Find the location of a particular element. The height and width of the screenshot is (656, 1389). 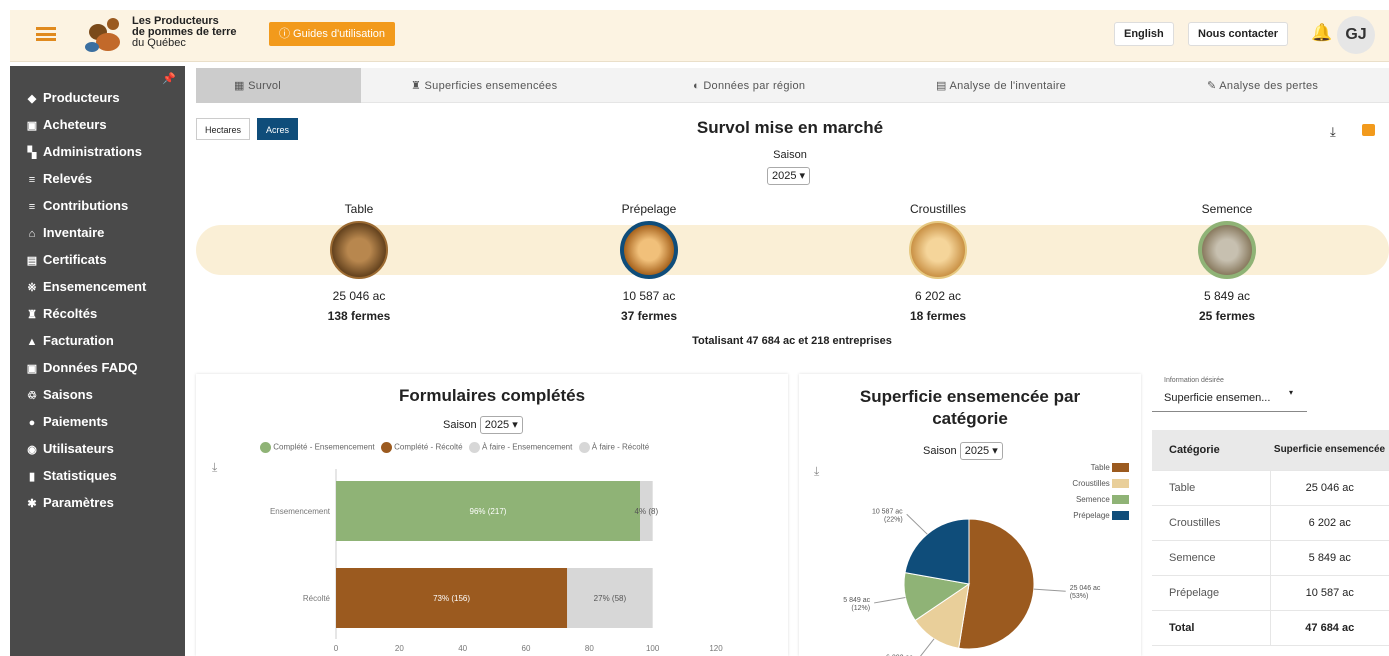

sidebar-item-releves: ≡ Relevés is located at coordinates (58, 179).